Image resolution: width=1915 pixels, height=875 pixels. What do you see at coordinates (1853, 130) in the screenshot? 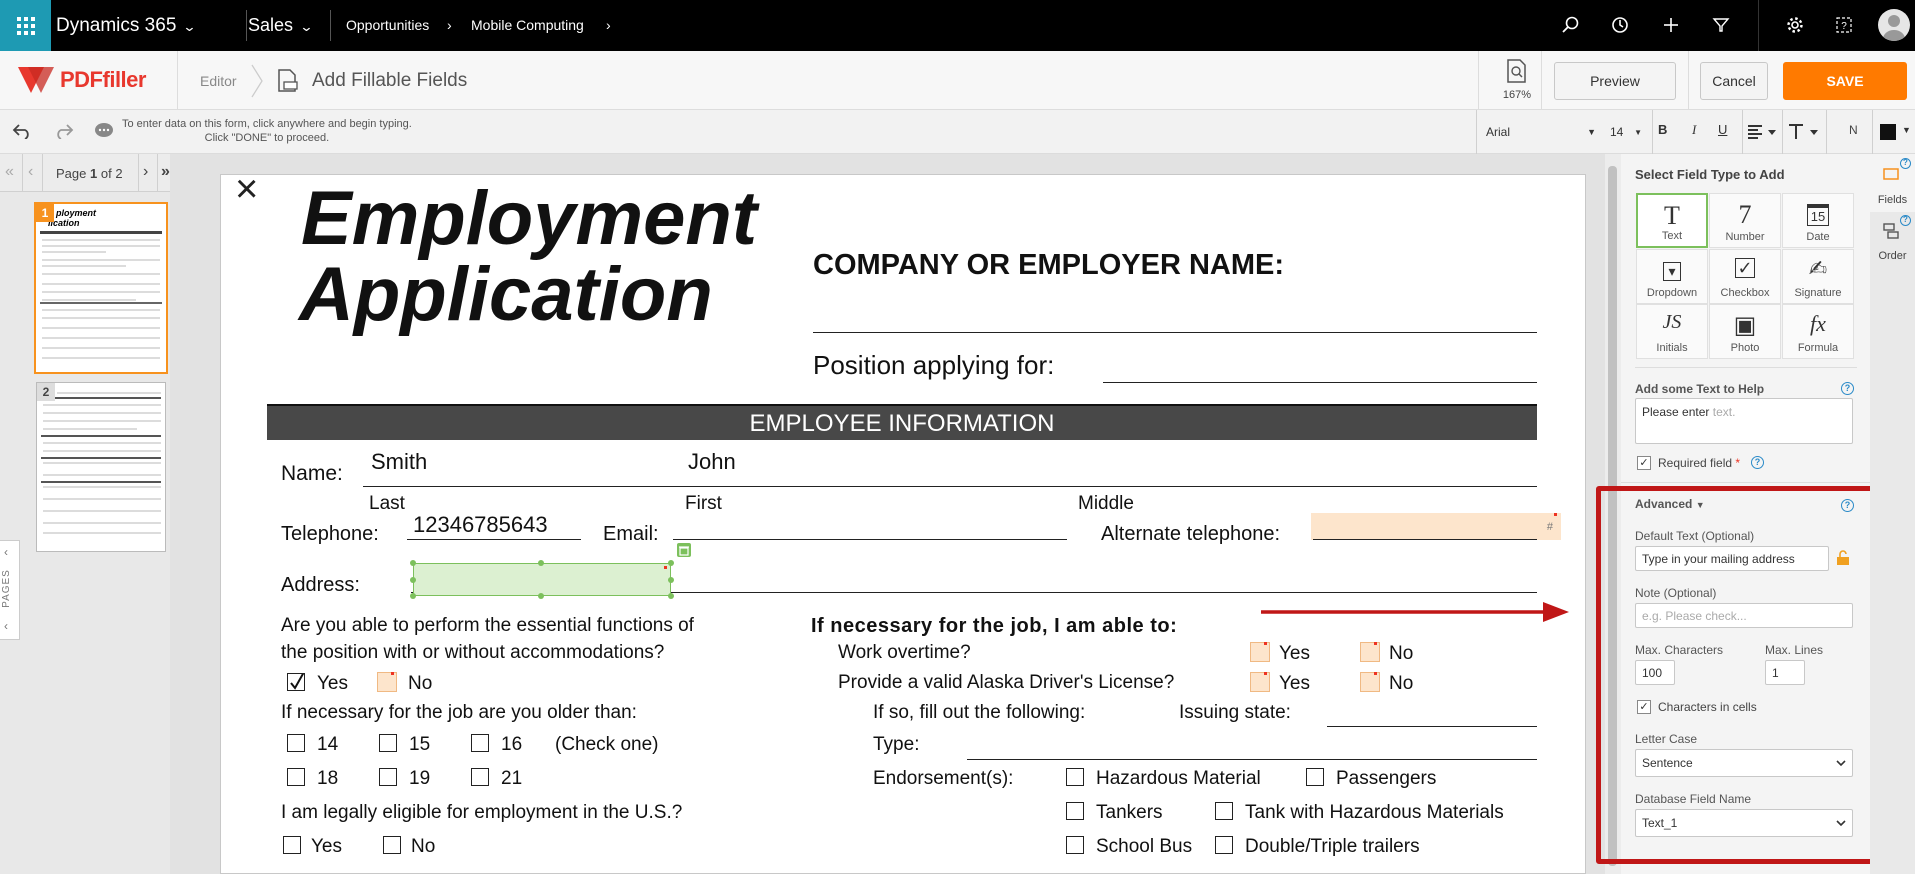
I see `line-spacing-button: N` at bounding box center [1853, 130].